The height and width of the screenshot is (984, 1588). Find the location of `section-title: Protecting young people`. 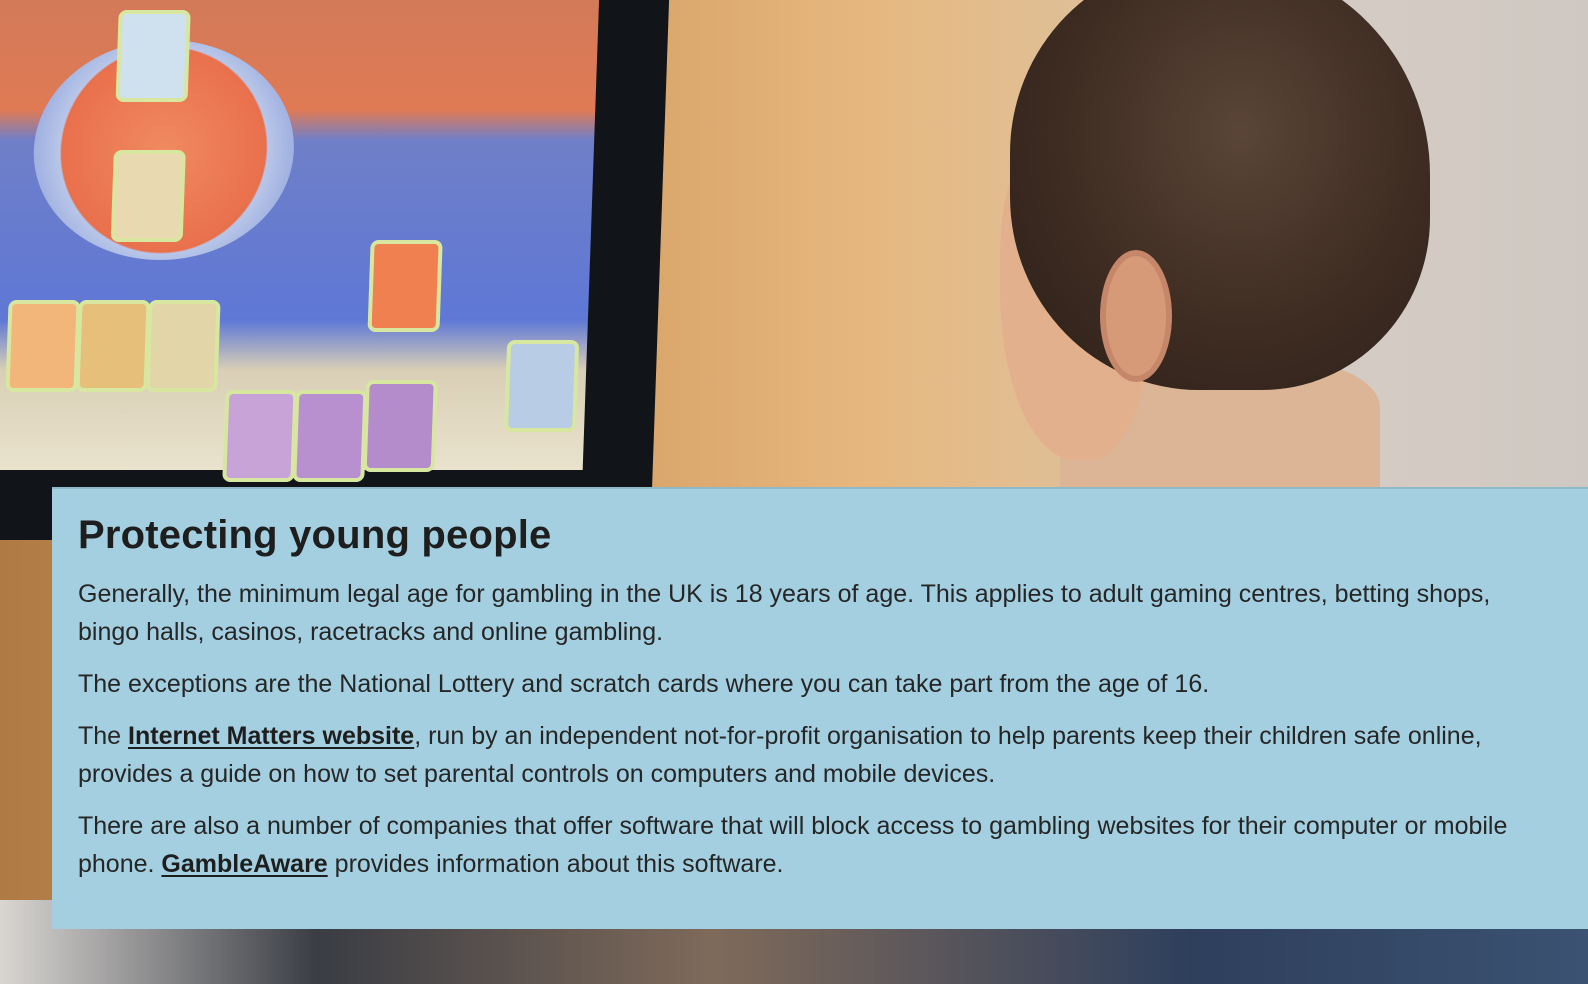

section-title: Protecting young people is located at coordinates (315, 535).